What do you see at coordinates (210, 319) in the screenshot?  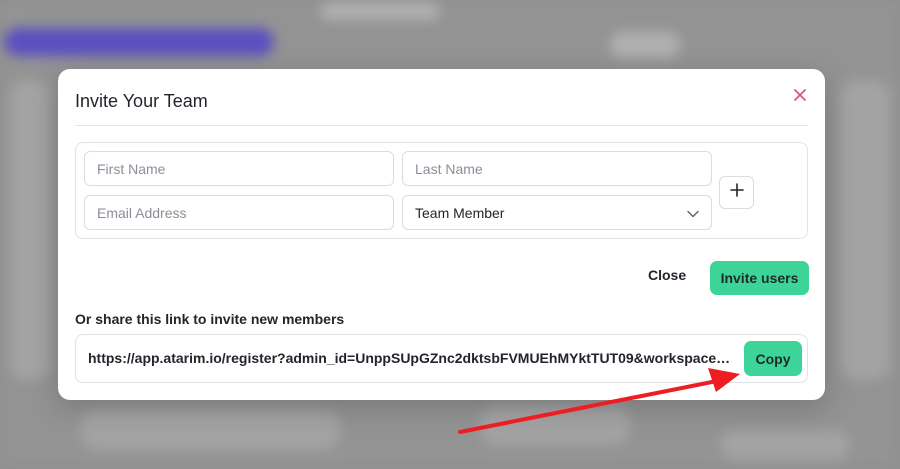 I see `share-link-label: Or share this link to invite new members` at bounding box center [210, 319].